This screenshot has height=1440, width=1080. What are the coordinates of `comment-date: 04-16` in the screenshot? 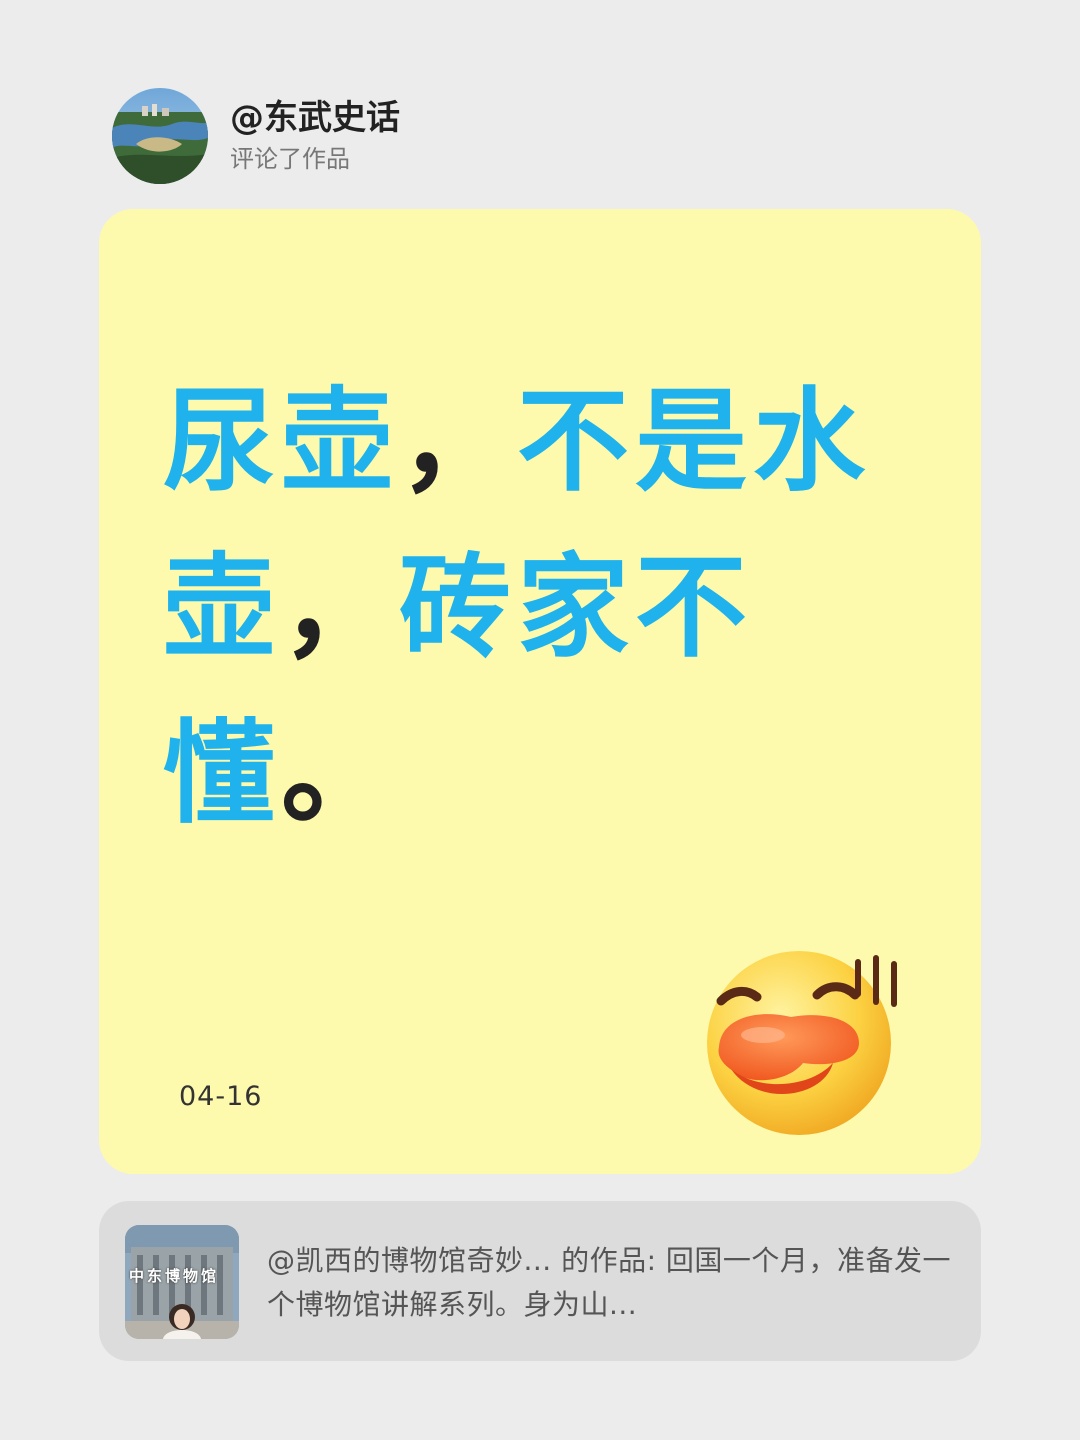 It's located at (221, 1096).